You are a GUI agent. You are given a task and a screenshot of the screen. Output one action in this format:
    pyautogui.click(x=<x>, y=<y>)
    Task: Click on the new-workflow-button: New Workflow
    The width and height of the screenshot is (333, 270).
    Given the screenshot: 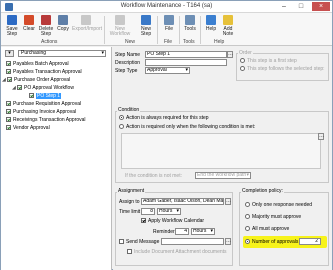 What is the action you would take?
    pyautogui.click(x=120, y=26)
    